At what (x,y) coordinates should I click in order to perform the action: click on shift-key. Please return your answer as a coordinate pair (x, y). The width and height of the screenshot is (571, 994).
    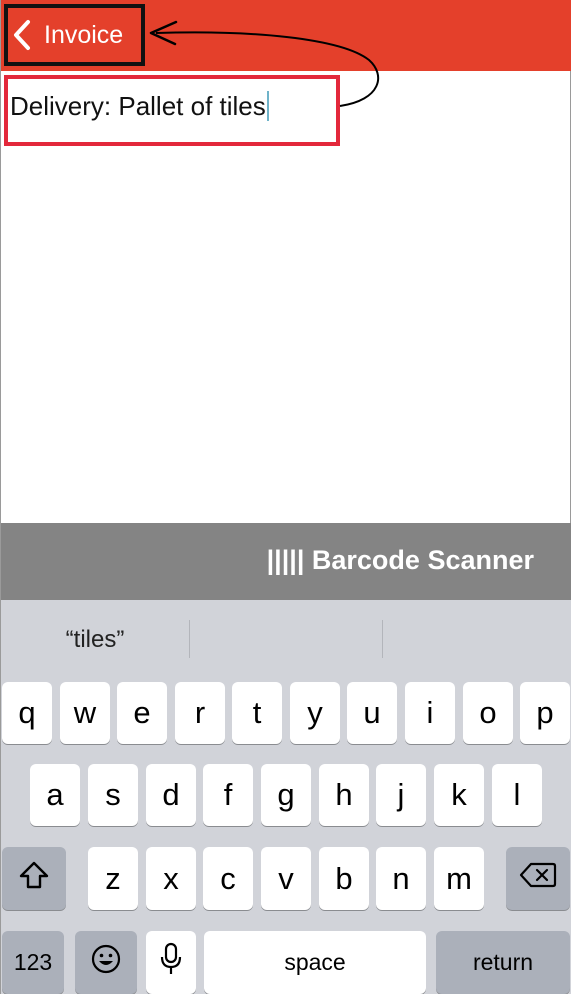
    Looking at the image, I should click on (34, 878).